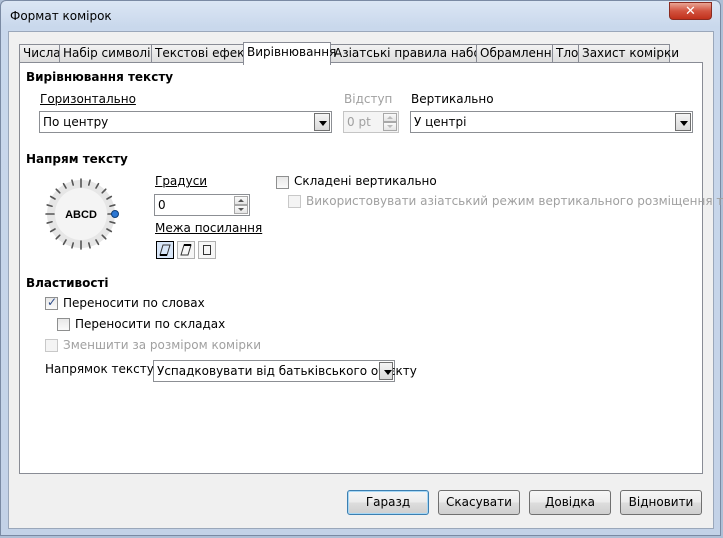 Image resolution: width=723 pixels, height=538 pixels. What do you see at coordinates (388, 502) in the screenshot?
I see `ok-button: Гаразд` at bounding box center [388, 502].